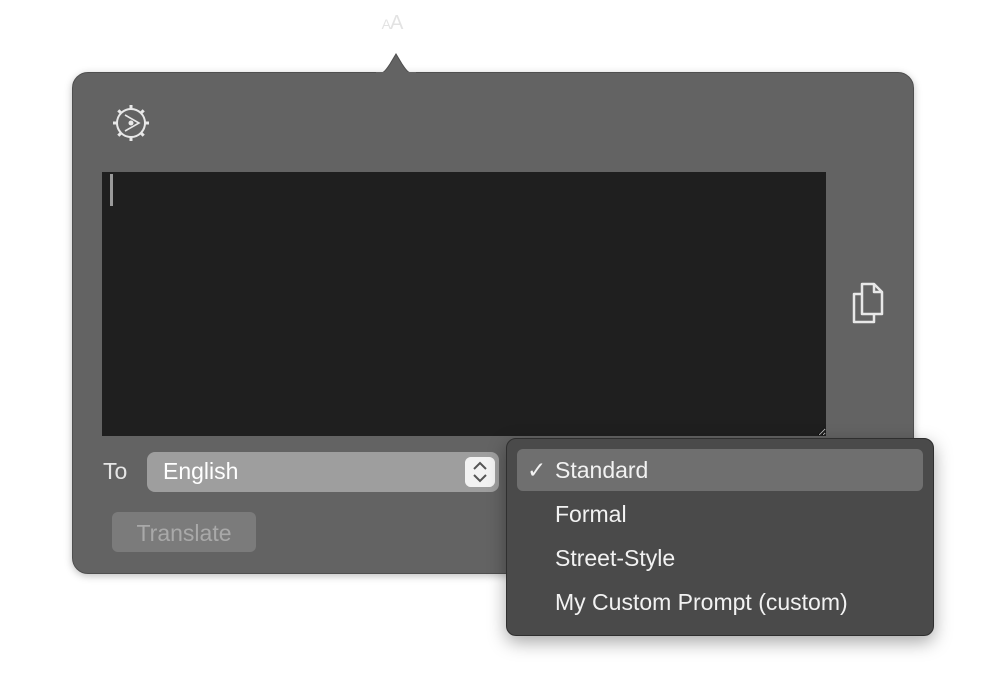 The image size is (984, 688). I want to click on chevron-up-down-icon, so click(480, 472).